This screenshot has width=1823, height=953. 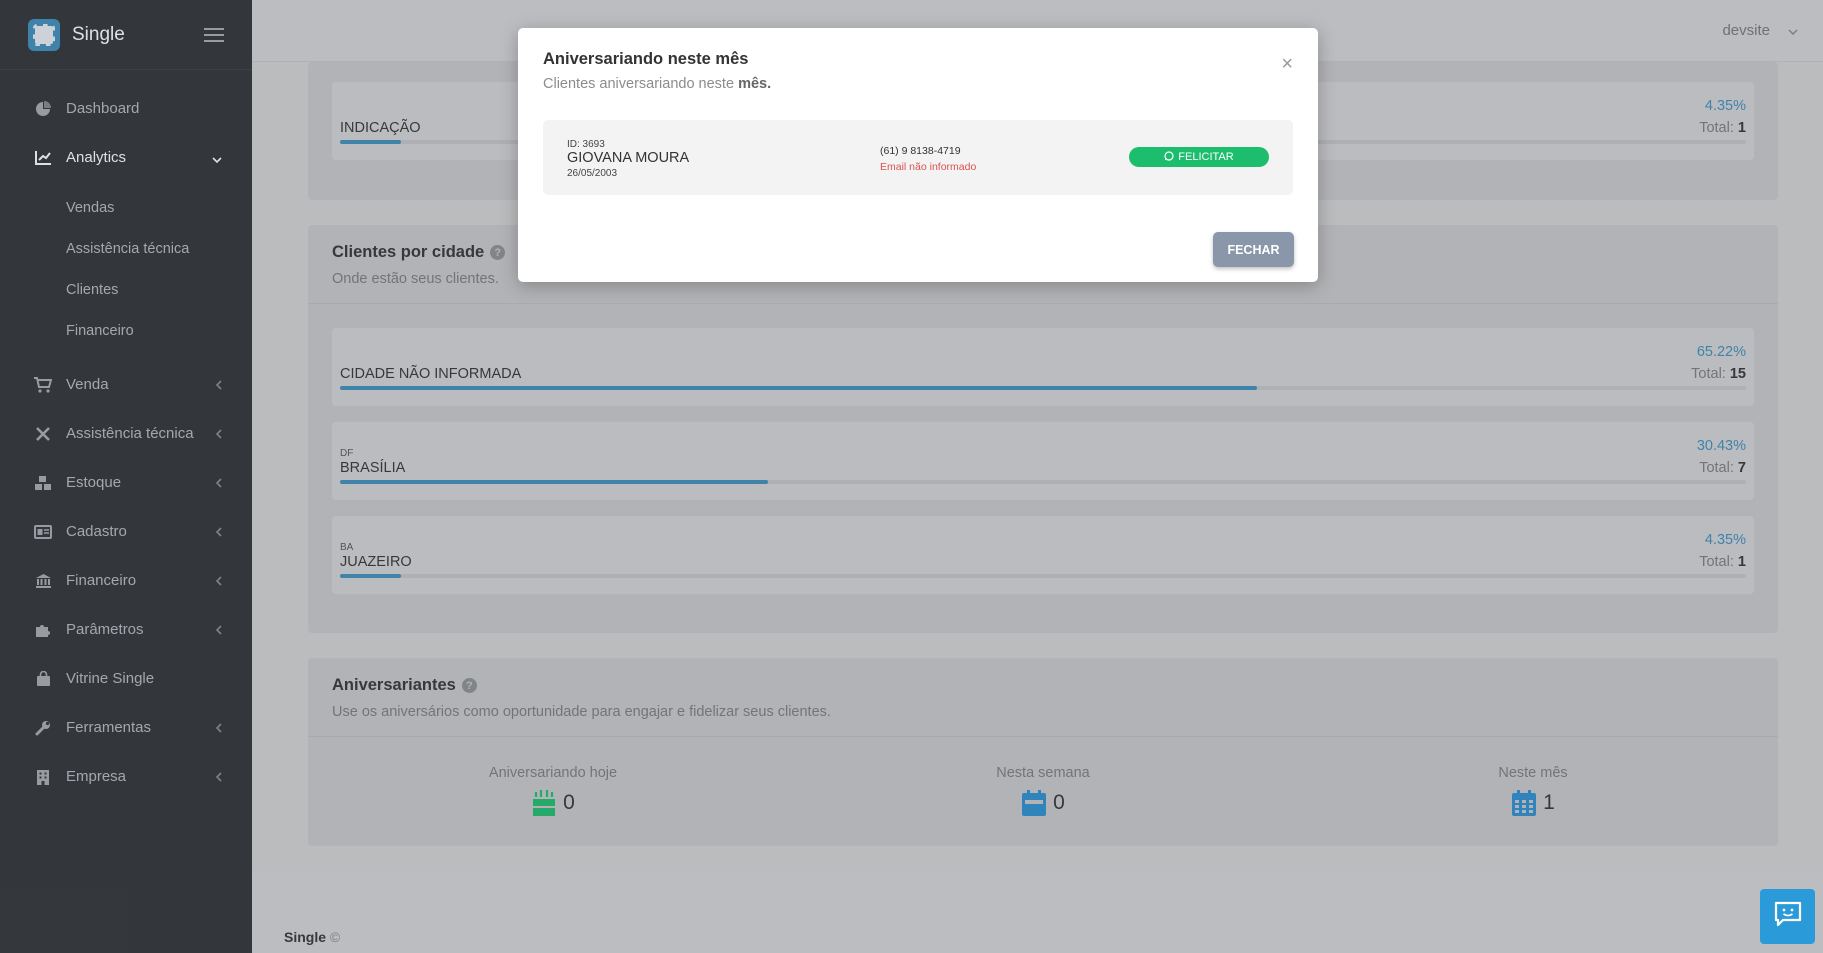 What do you see at coordinates (1169, 157) in the screenshot?
I see `whatsapp-icon` at bounding box center [1169, 157].